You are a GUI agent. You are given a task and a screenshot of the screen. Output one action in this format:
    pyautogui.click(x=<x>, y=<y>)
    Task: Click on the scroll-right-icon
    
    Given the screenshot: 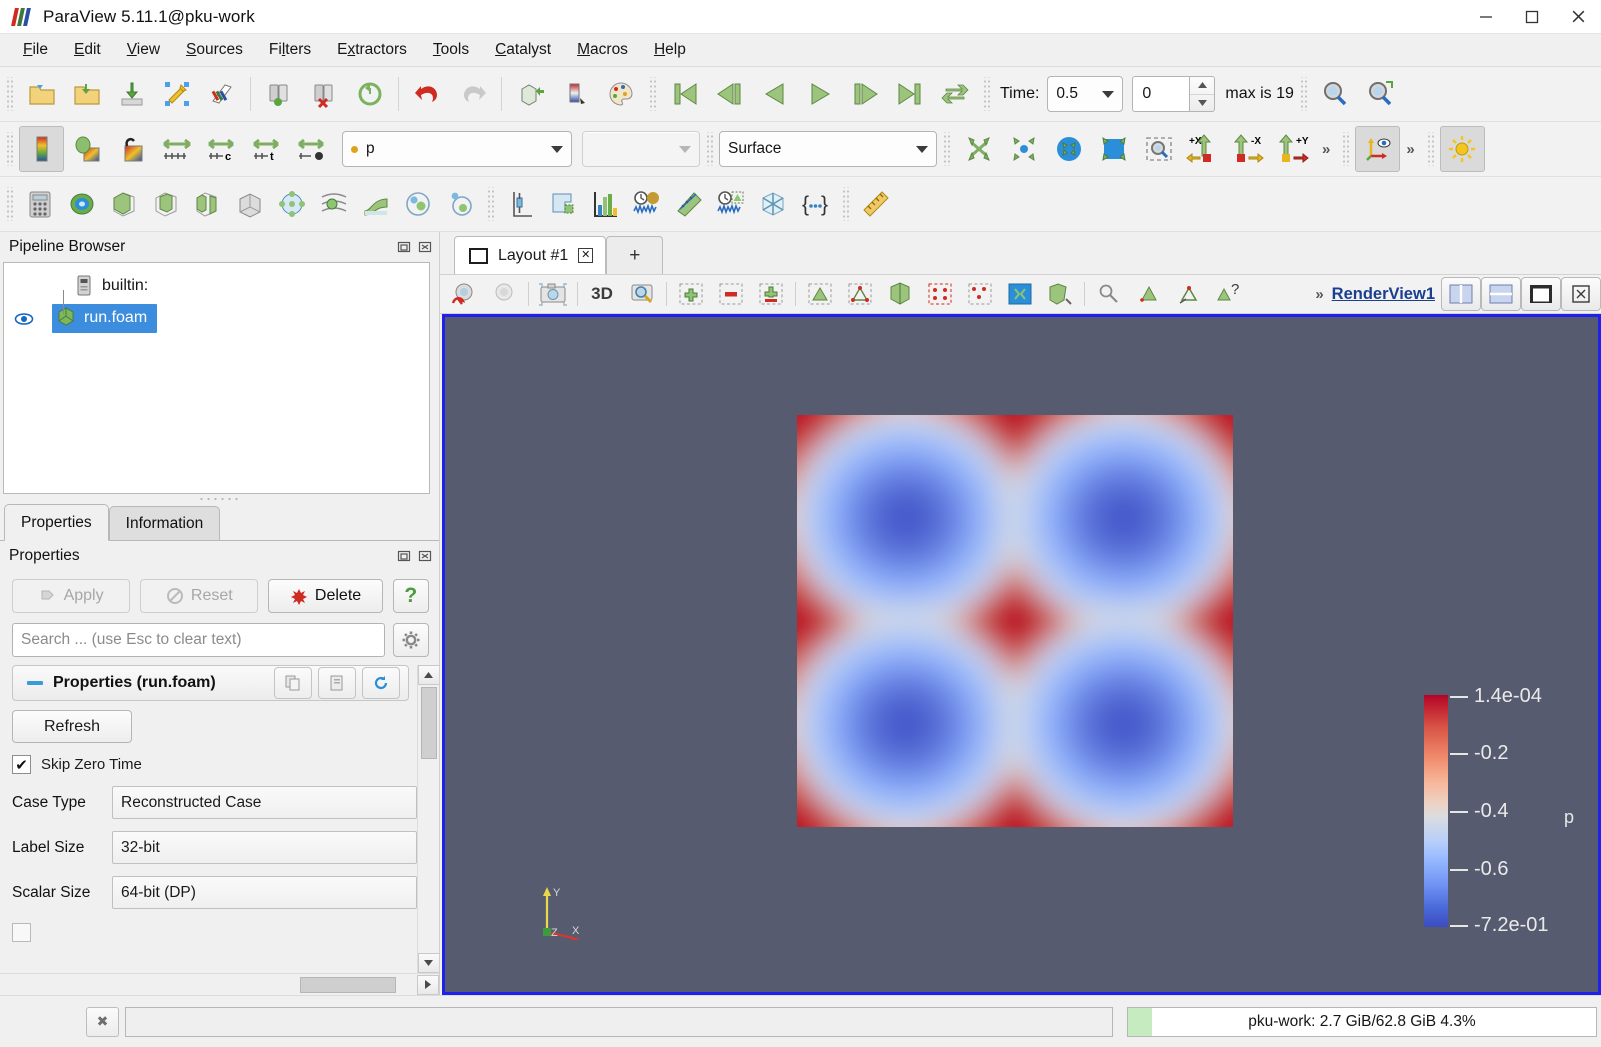 What is the action you would take?
    pyautogui.click(x=428, y=984)
    